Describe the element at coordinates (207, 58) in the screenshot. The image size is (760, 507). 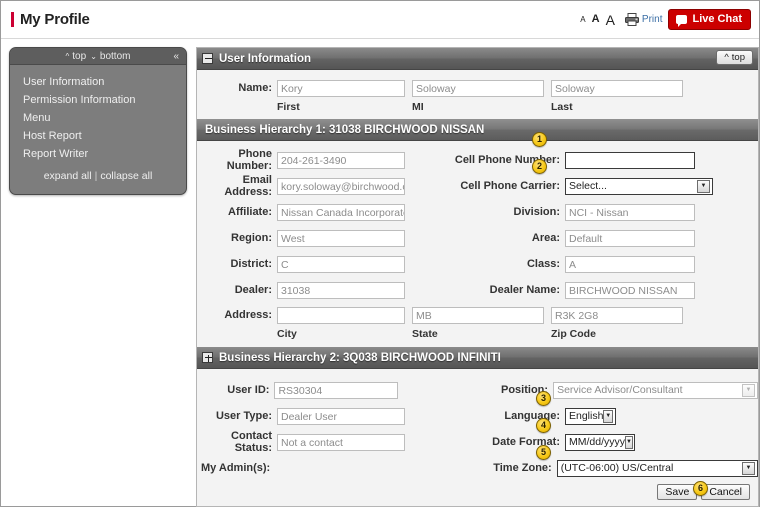
I see `collapse-minus-icon` at that location.